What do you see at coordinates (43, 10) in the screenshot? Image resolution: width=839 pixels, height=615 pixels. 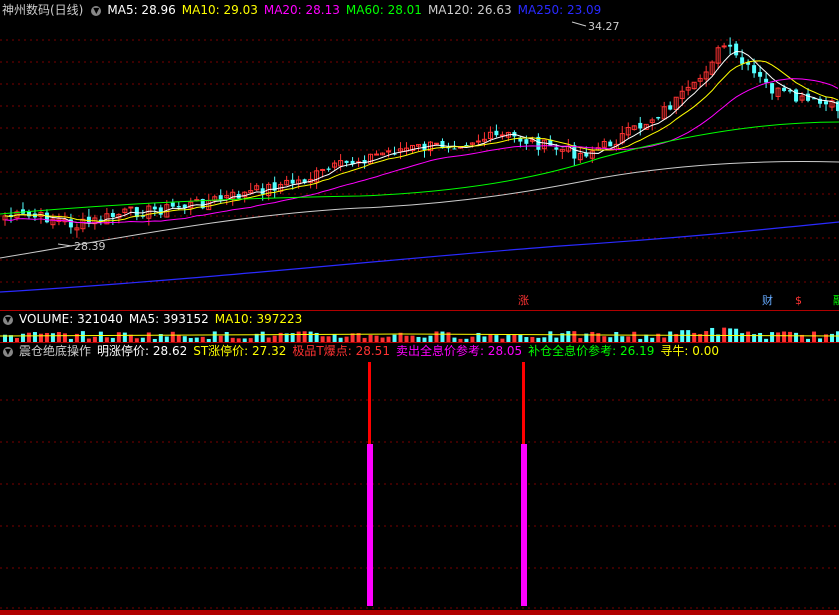 I see `stock-title: 神州数码(日线)` at bounding box center [43, 10].